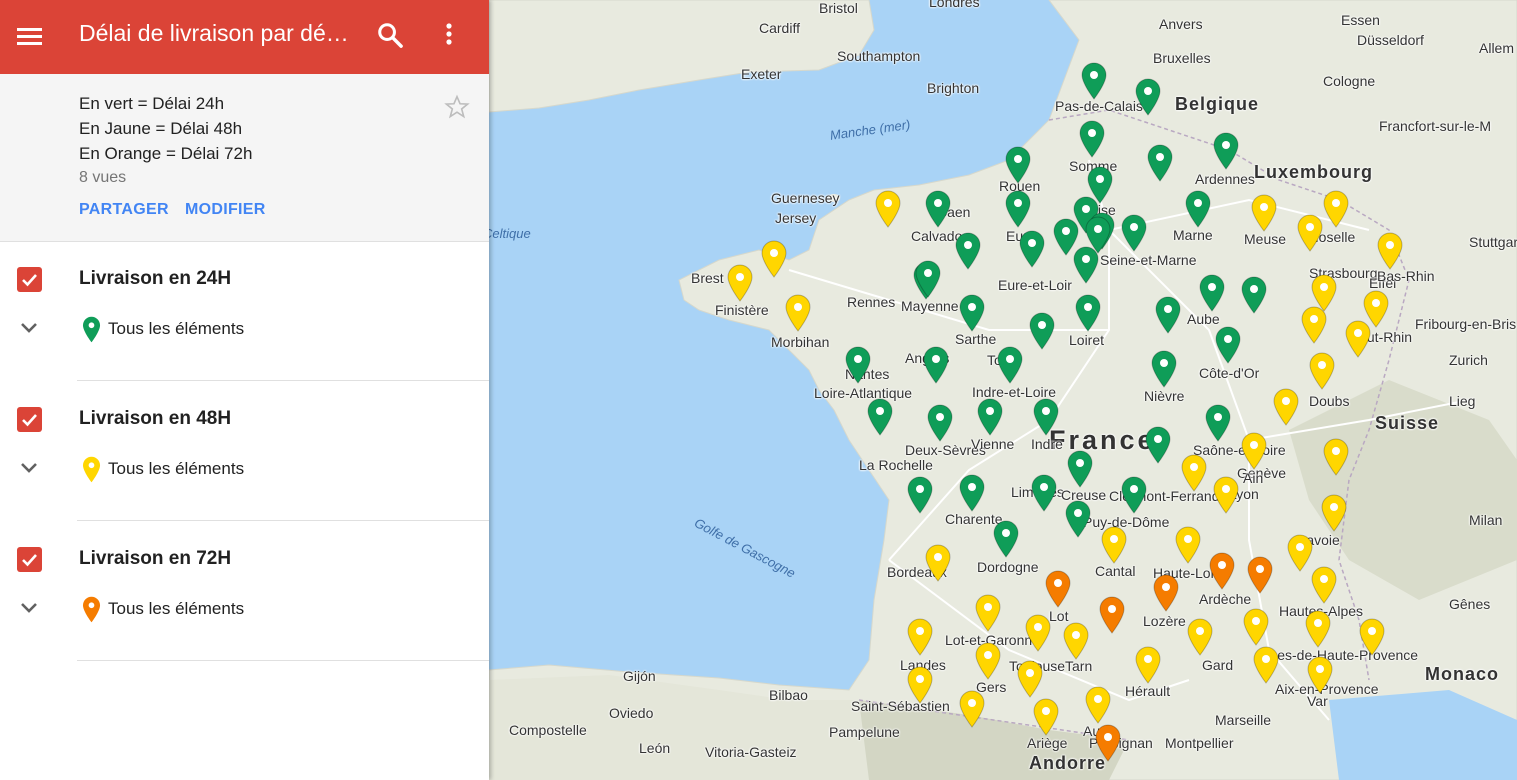 The height and width of the screenshot is (780, 1517). I want to click on more-vert-icon, so click(449, 35).